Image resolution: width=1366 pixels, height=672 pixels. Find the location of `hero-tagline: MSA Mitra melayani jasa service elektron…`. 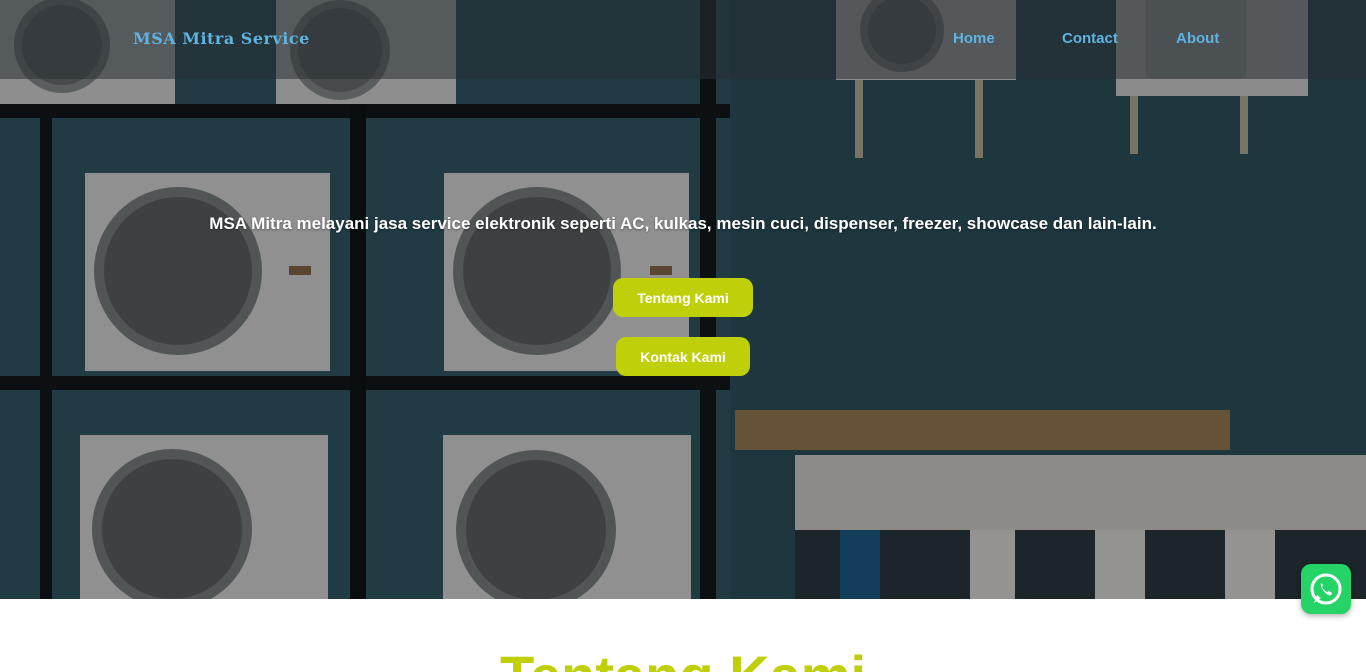

hero-tagline: MSA Mitra melayani jasa service elektron… is located at coordinates (683, 223).